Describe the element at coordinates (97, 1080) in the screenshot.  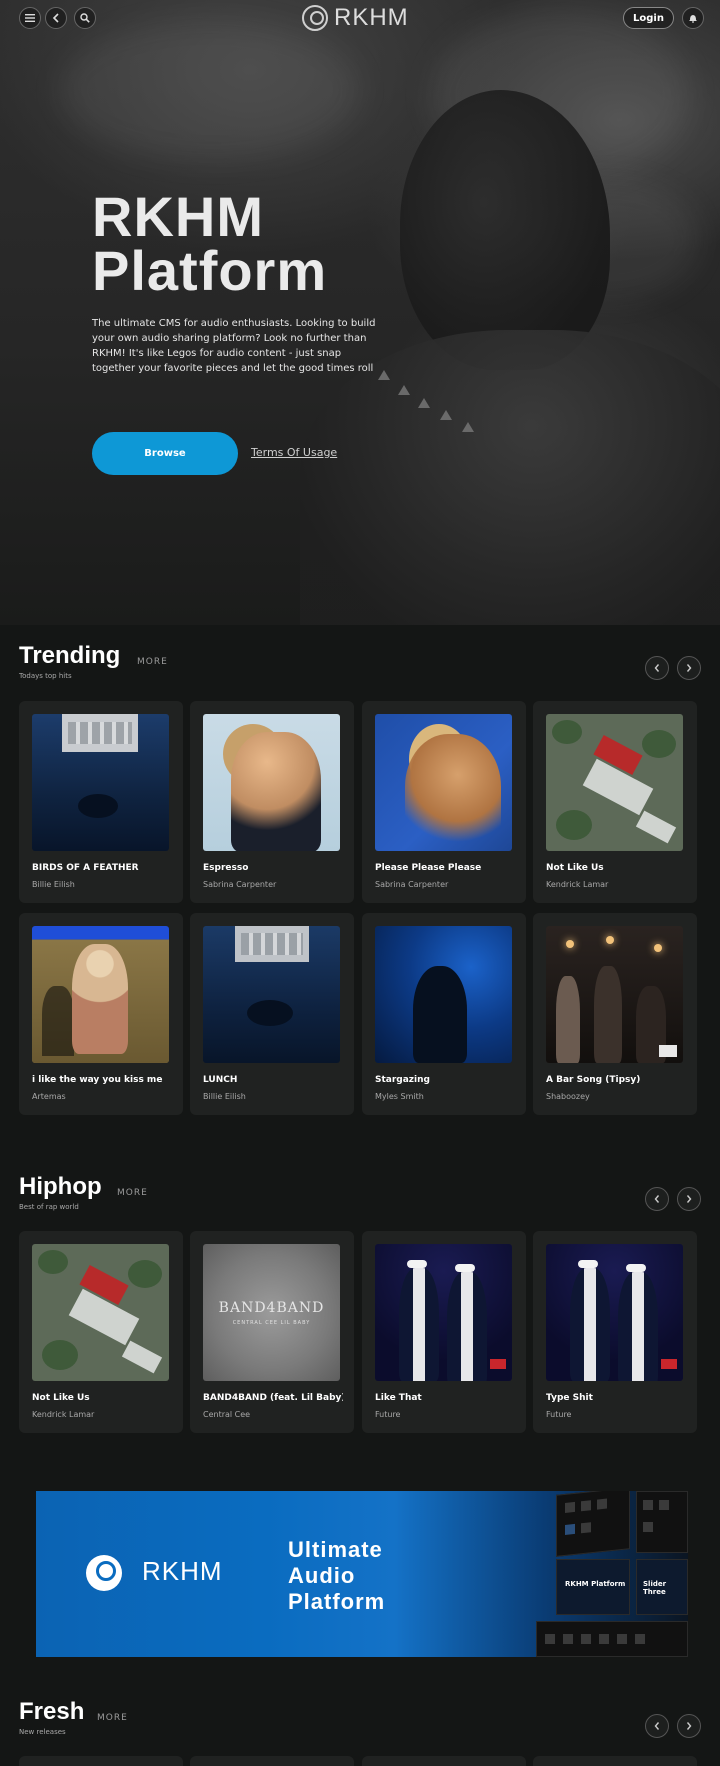
I see `track-title: i like the way you kiss me` at that location.